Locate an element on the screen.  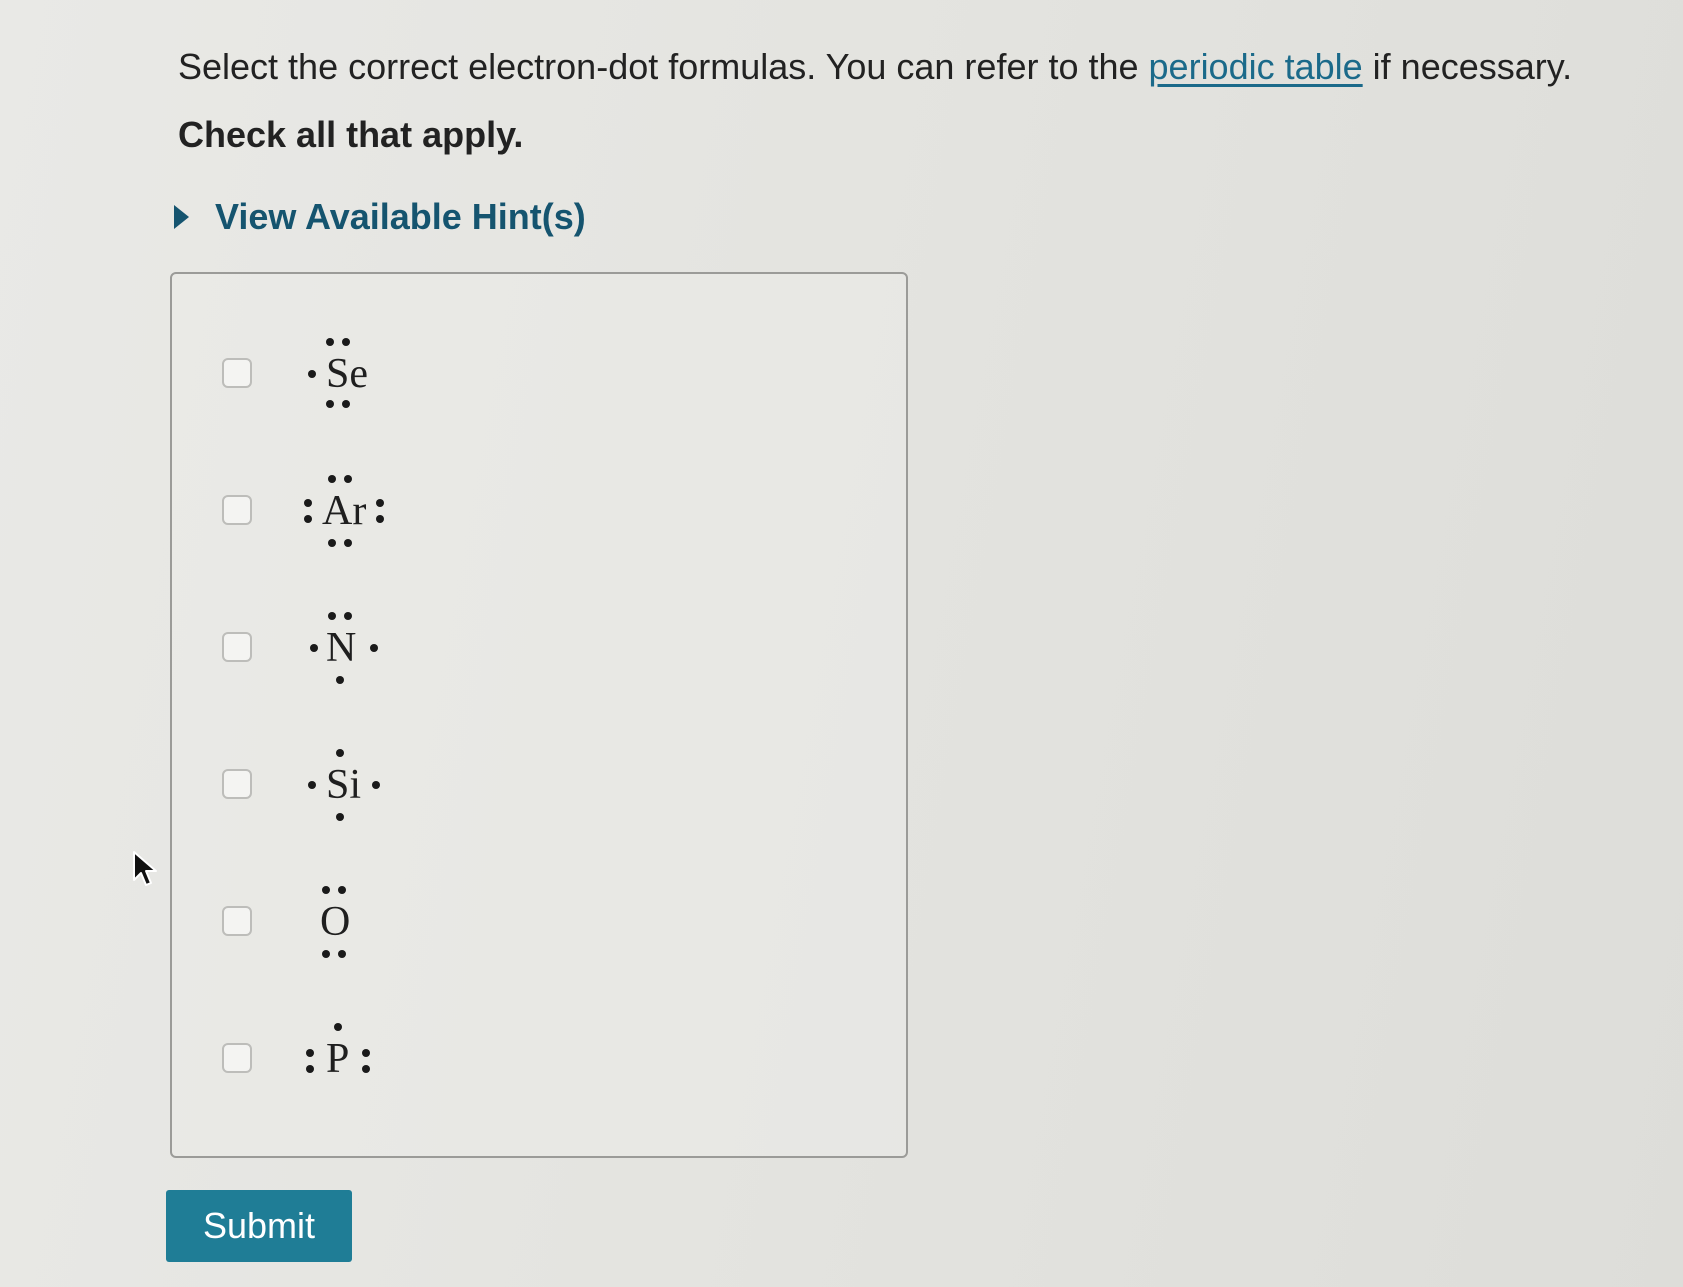
option-silicon: Si is located at coordinates (539, 785).